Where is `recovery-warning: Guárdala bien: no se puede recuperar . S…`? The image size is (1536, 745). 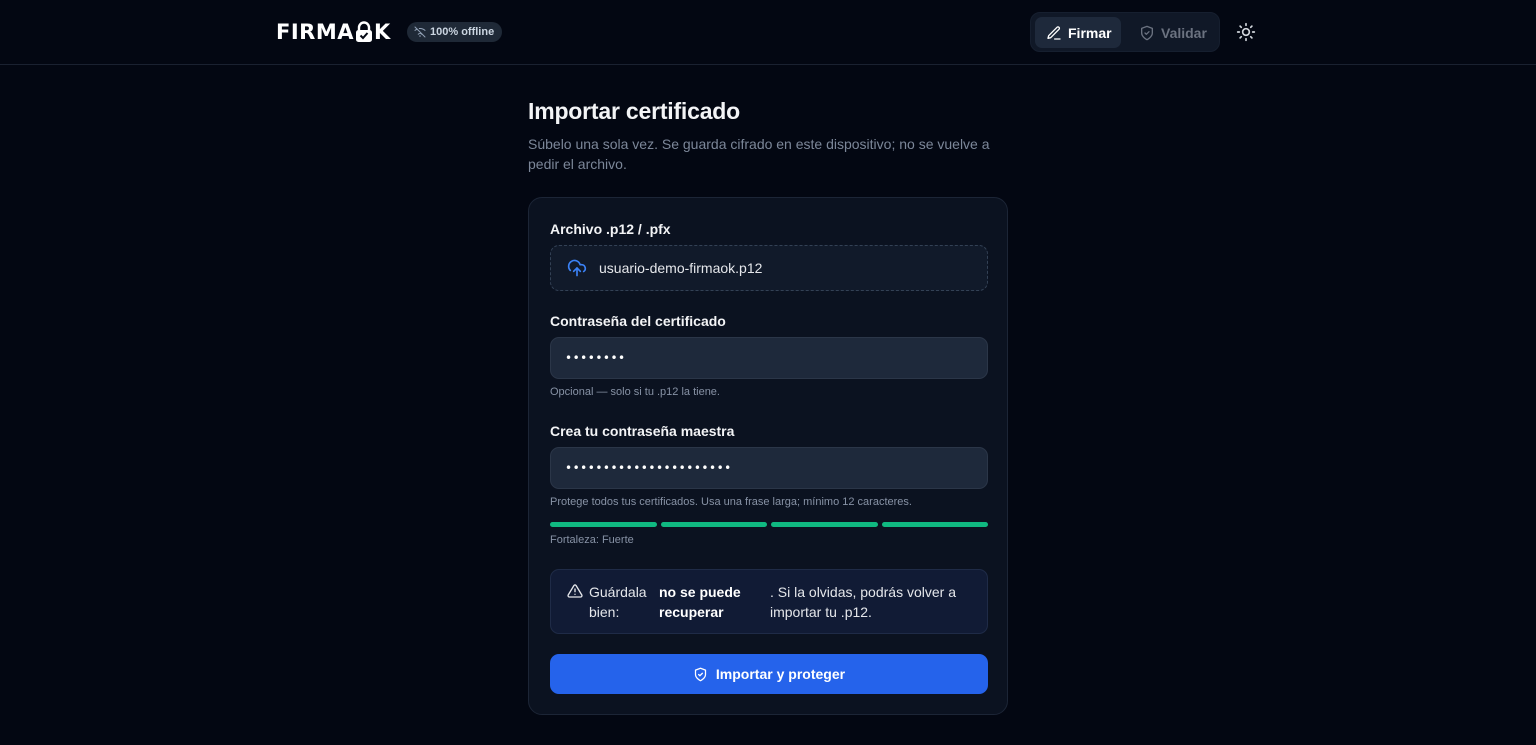 recovery-warning: Guárdala bien: no se puede recuperar . S… is located at coordinates (769, 601).